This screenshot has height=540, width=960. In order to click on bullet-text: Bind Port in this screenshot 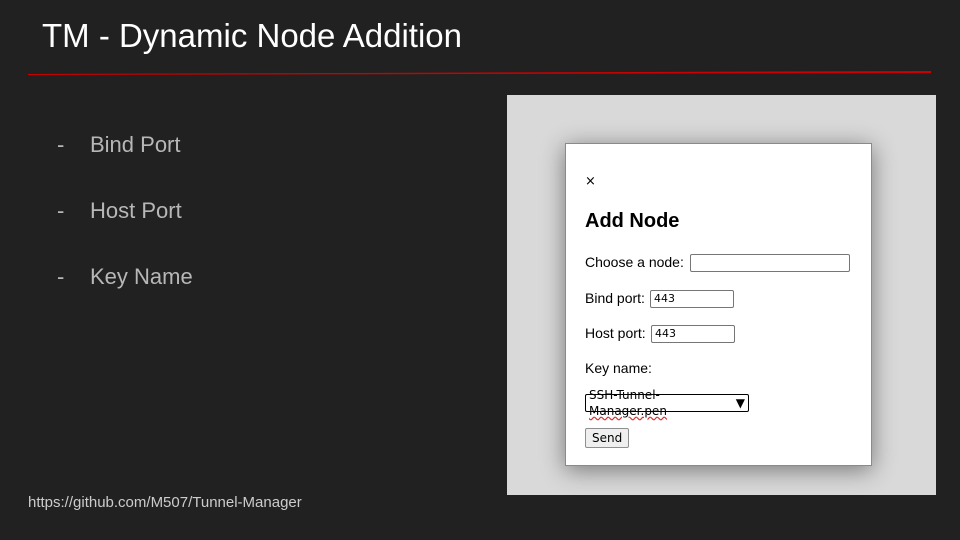, I will do `click(135, 144)`.